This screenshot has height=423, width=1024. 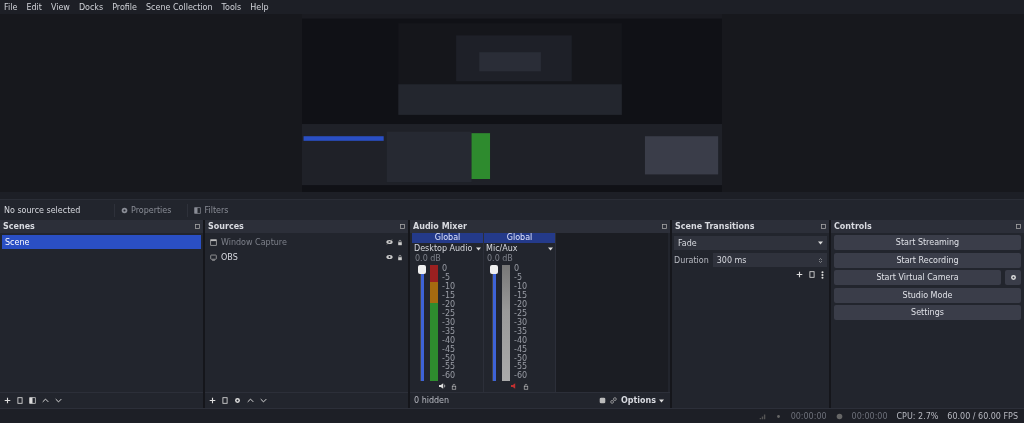 What do you see at coordinates (521, 286) in the screenshot?
I see `meter-tick: -10` at bounding box center [521, 286].